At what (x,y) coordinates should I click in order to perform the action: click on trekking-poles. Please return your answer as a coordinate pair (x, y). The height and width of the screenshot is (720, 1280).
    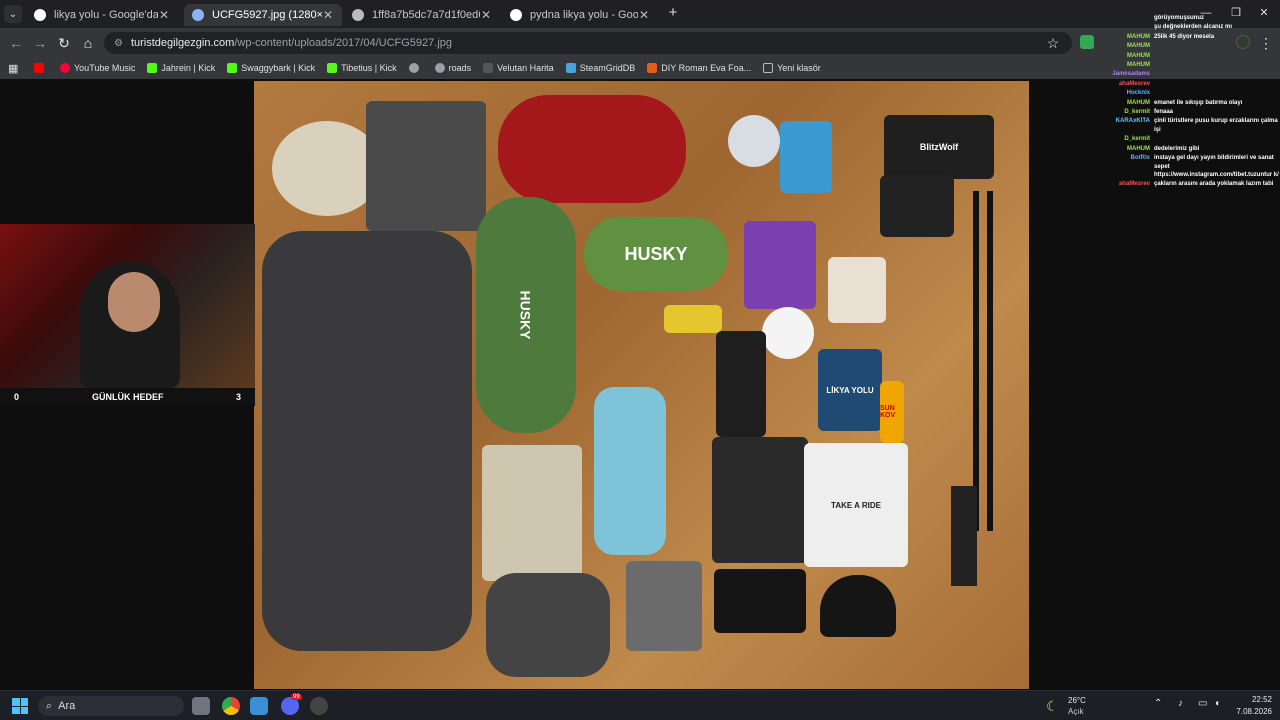
    Looking at the image, I should click on (983, 361).